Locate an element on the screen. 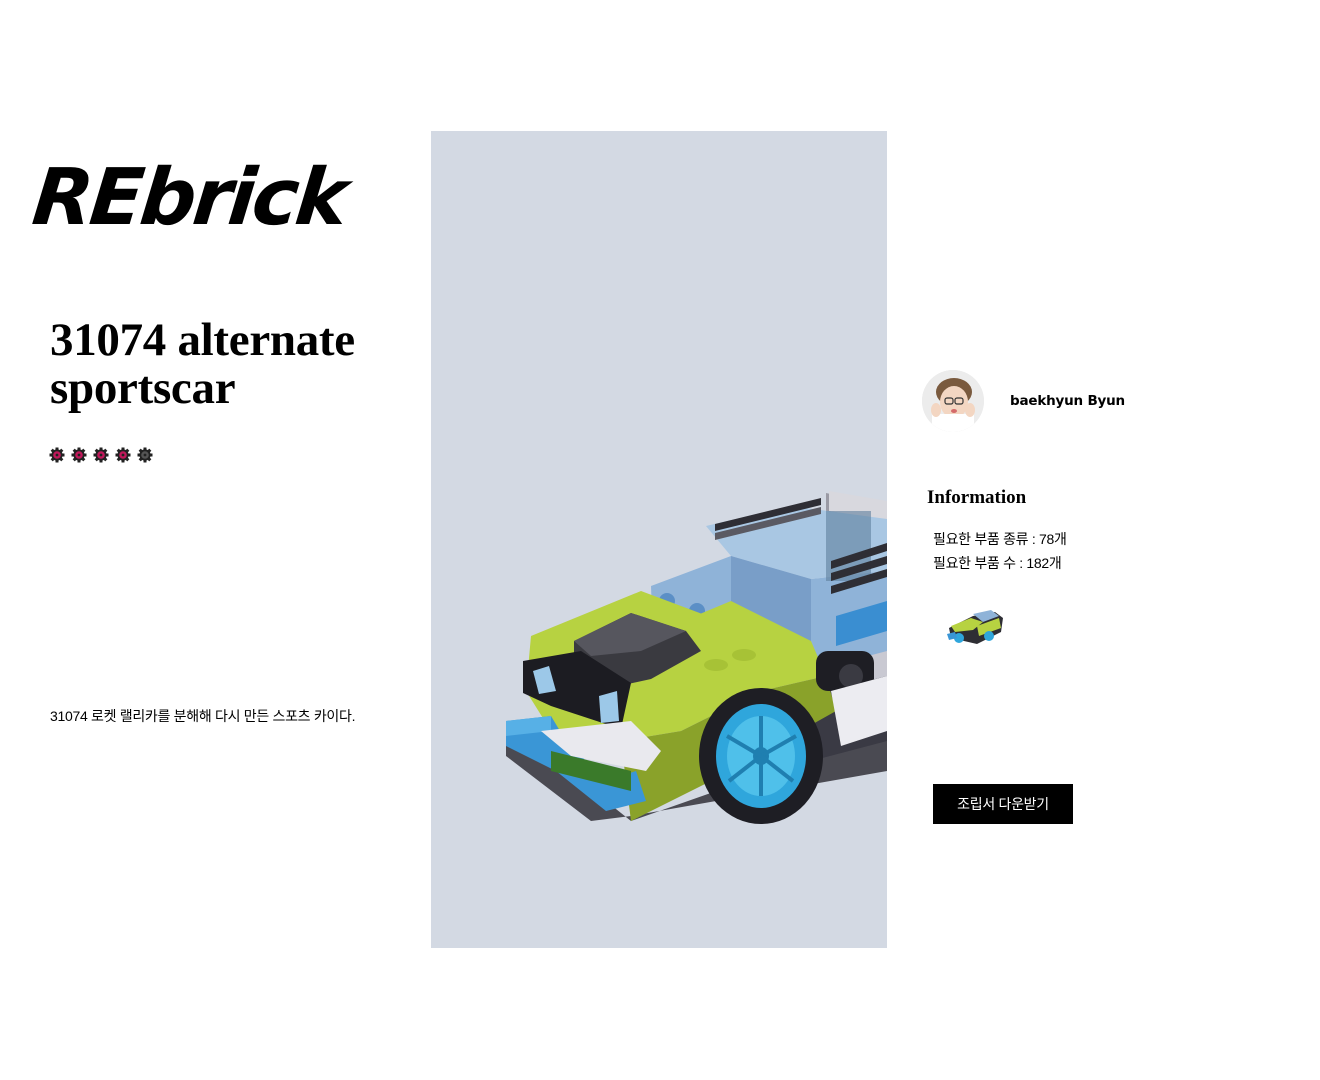  difficulty-rating is located at coordinates (101, 455).